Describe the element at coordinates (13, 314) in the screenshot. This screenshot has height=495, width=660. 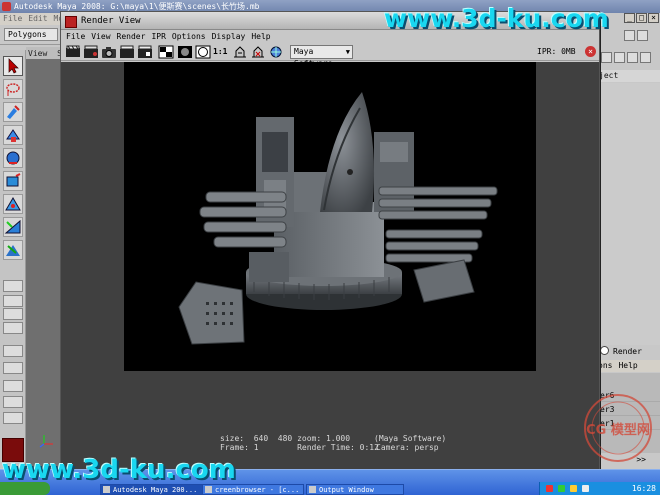
I see `persp-outliner-layout-icon` at that location.